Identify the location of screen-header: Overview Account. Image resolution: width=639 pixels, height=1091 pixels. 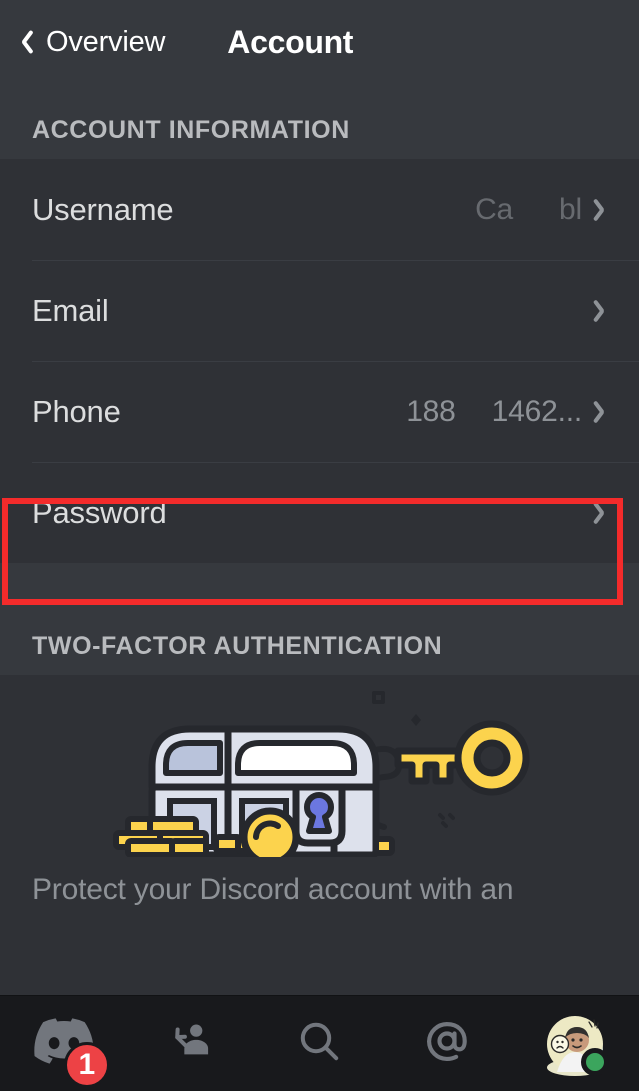
(319, 42).